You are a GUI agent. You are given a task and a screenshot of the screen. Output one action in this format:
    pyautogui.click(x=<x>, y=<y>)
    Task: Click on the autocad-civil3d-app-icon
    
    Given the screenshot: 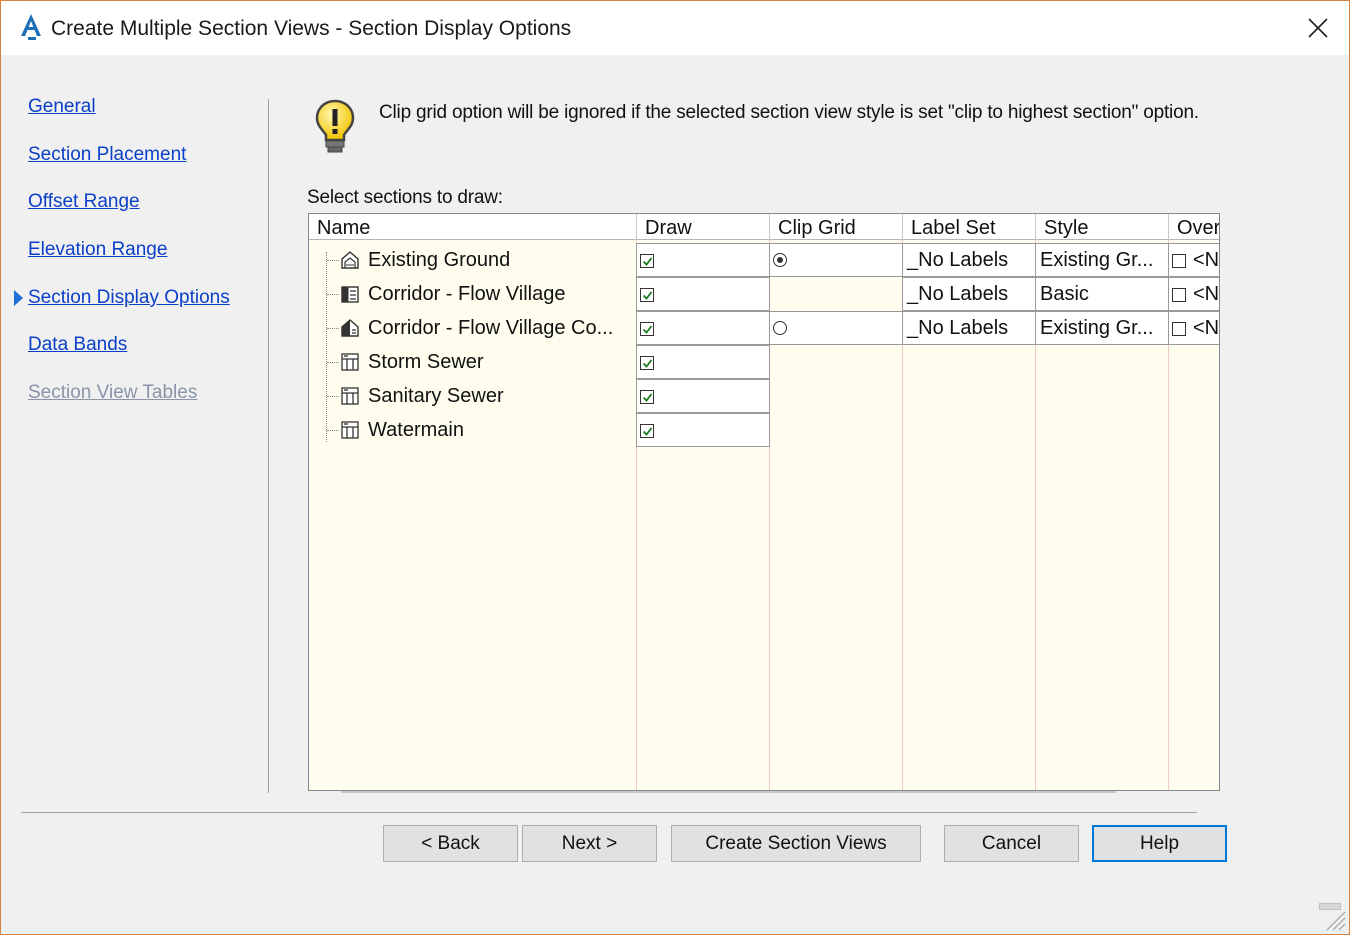 What is the action you would take?
    pyautogui.click(x=31, y=27)
    